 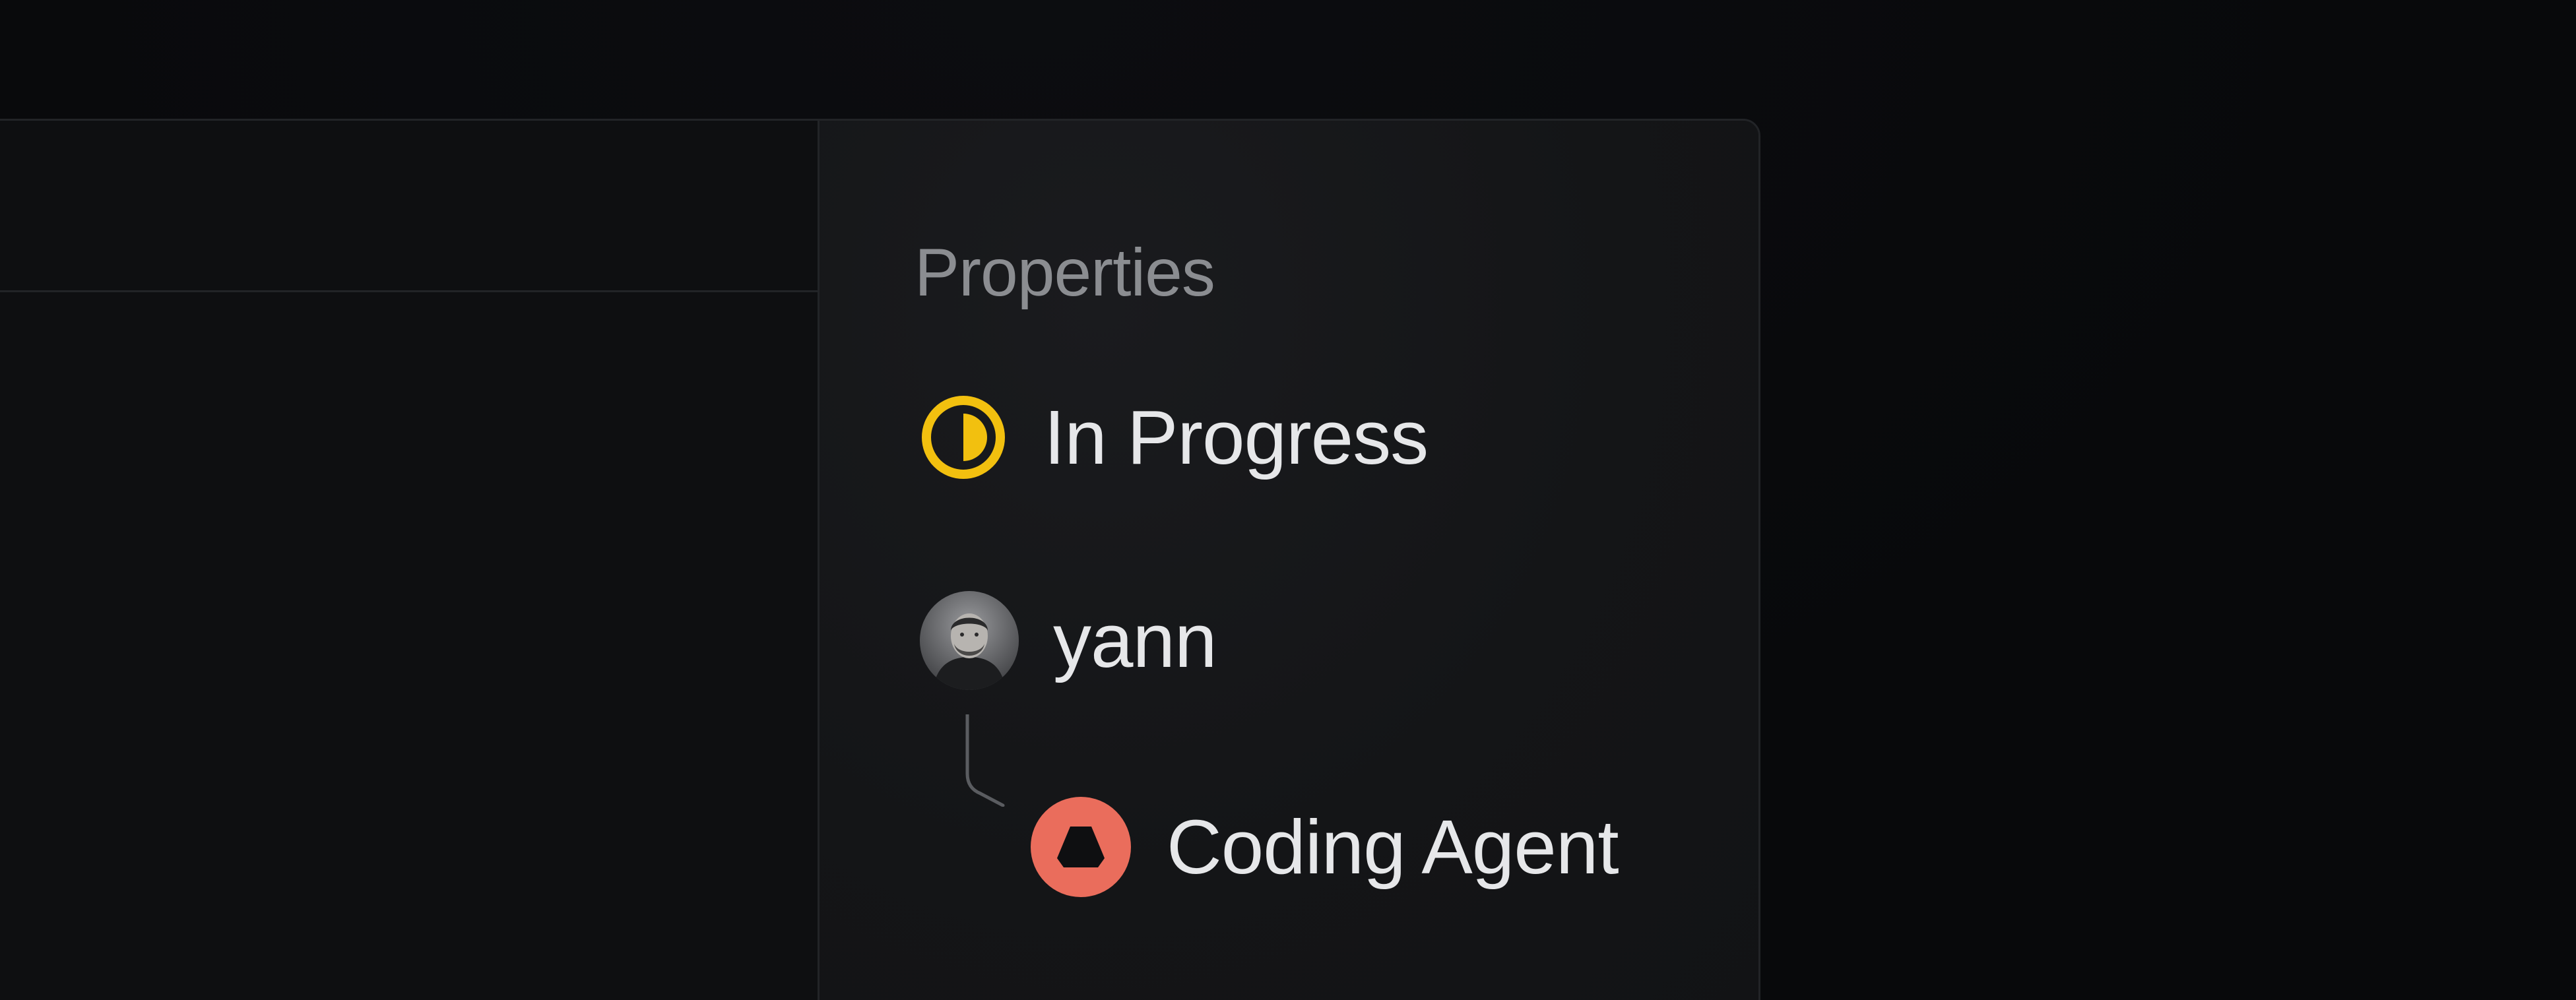 I want to click on properties-heading: Properties, so click(x=1065, y=272).